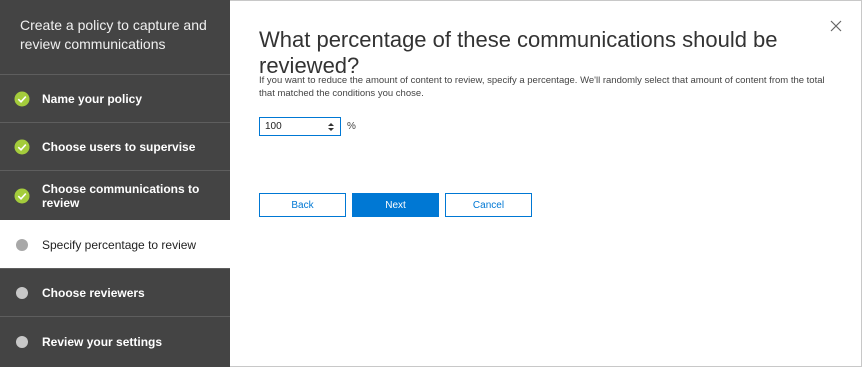 This screenshot has height=367, width=862. I want to click on percentage-row: 100 %, so click(307, 126).